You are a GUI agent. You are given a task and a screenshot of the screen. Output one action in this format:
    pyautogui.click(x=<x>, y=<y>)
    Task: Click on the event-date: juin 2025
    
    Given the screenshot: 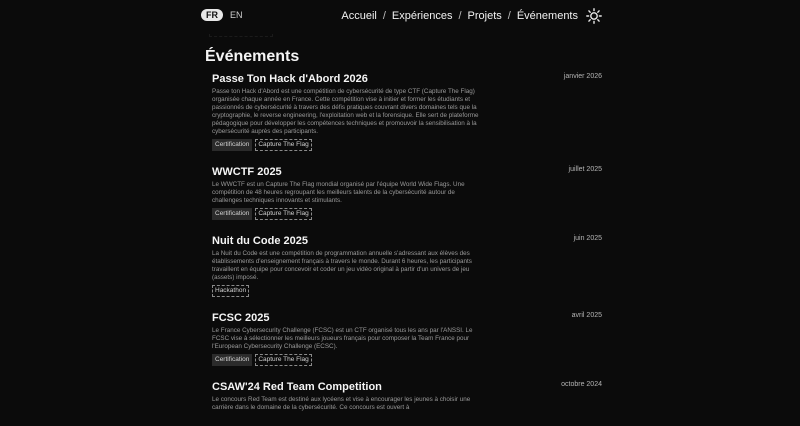 What is the action you would take?
    pyautogui.click(x=587, y=238)
    